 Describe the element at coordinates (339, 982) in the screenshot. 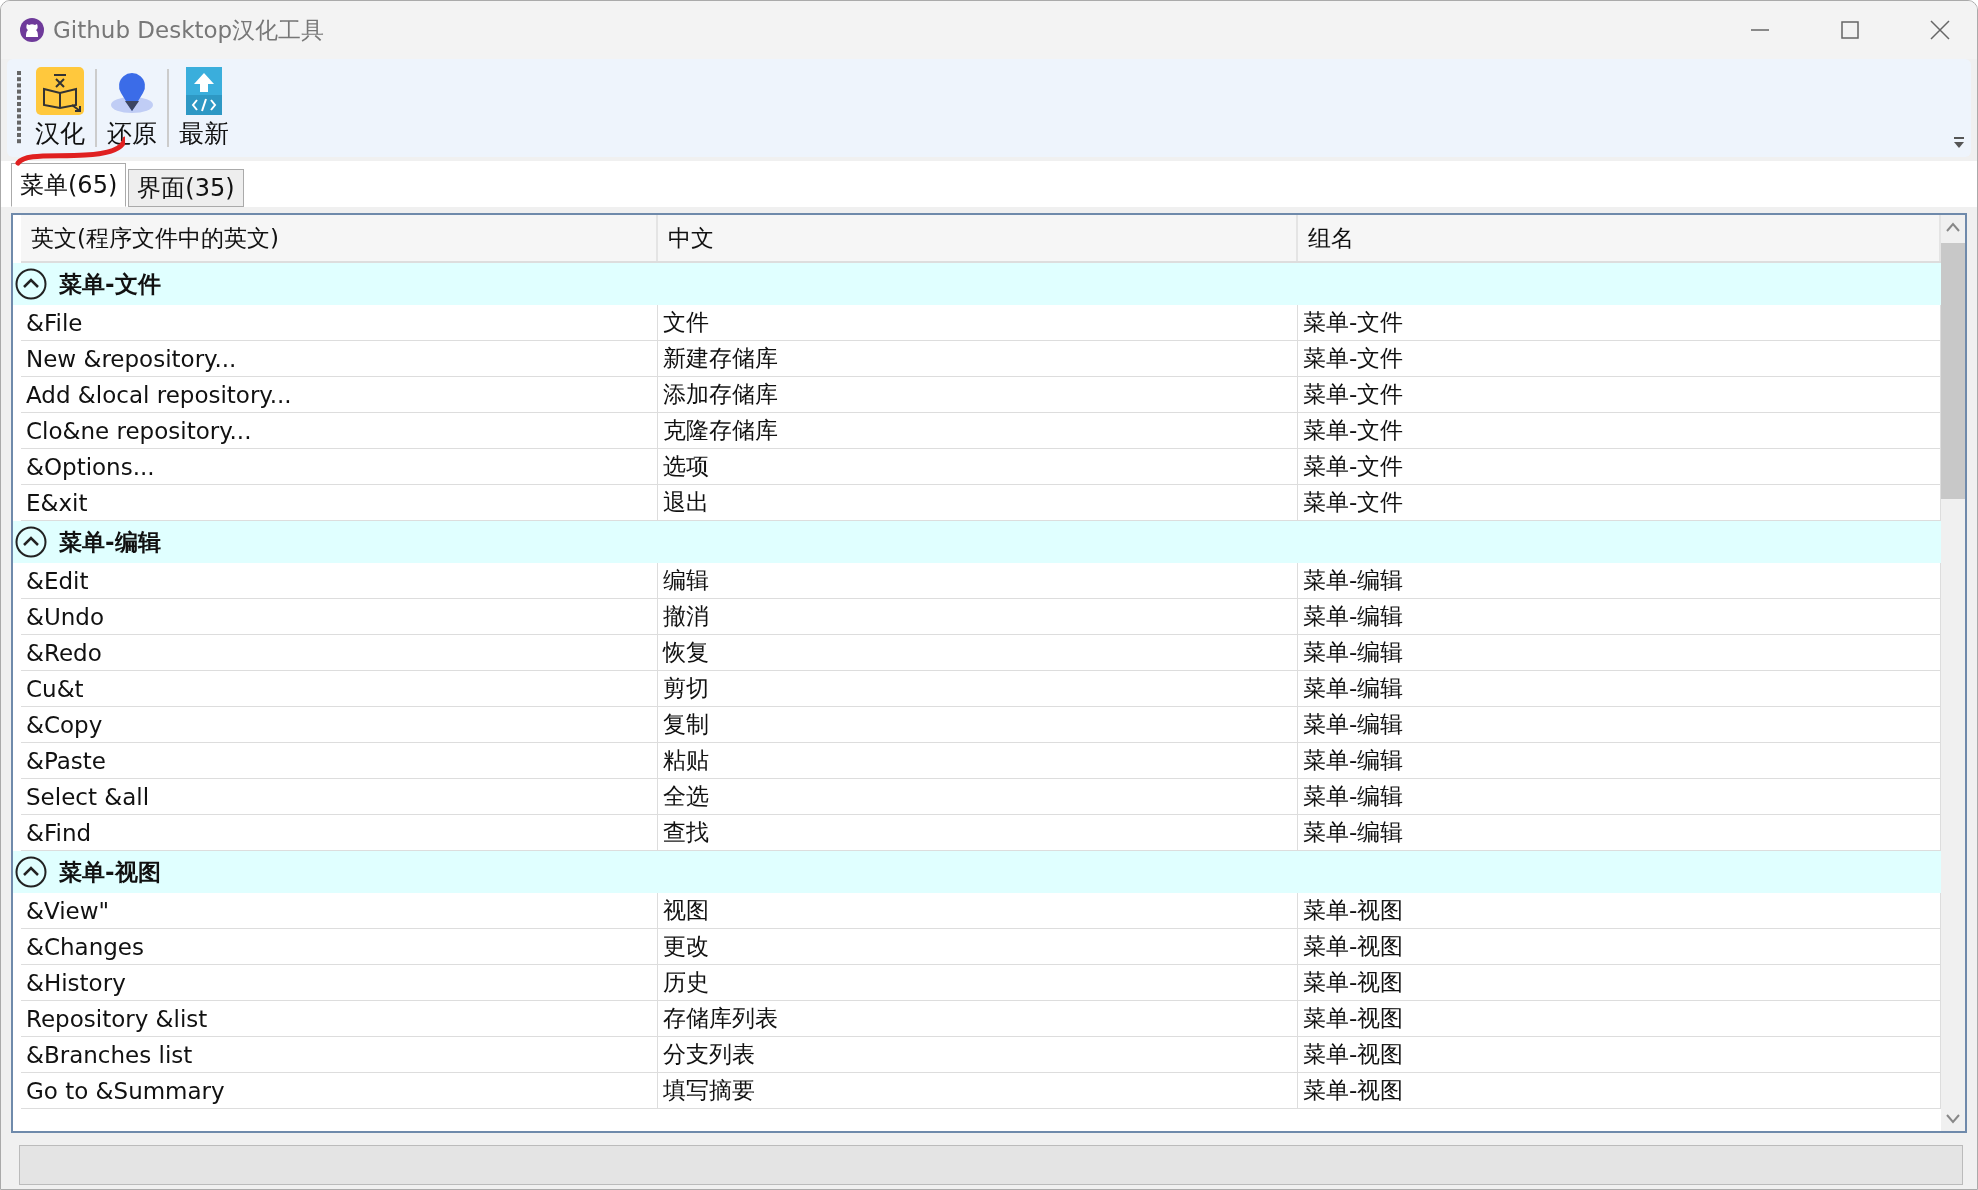

I see `table-cell: &History` at that location.